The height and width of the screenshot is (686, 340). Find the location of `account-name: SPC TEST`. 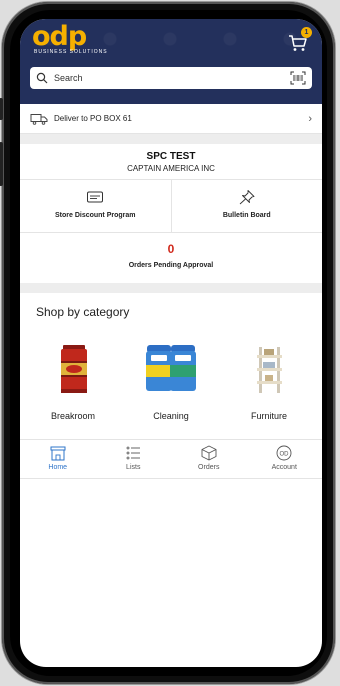

account-name: SPC TEST is located at coordinates (171, 156).